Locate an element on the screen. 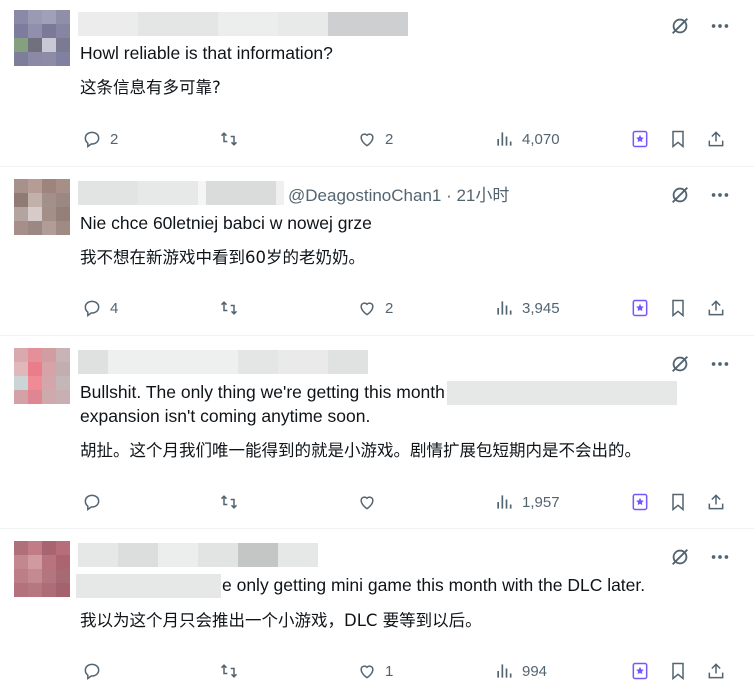  view-count: 3,945 is located at coordinates (541, 308).